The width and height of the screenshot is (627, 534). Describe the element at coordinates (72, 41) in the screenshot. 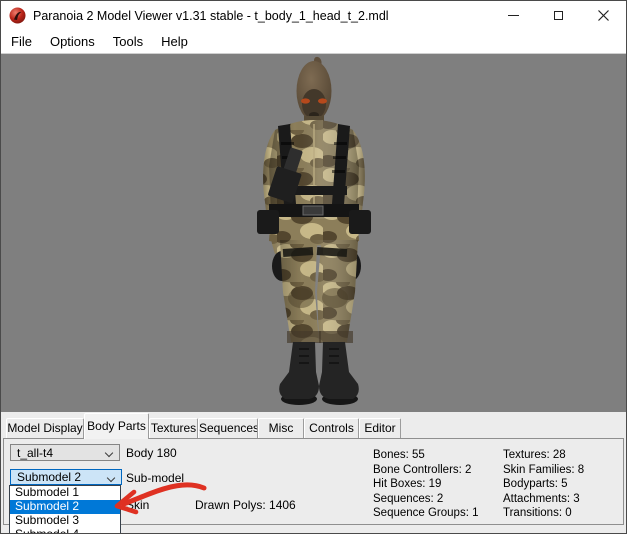

I see `menu-item-options: Options` at that location.